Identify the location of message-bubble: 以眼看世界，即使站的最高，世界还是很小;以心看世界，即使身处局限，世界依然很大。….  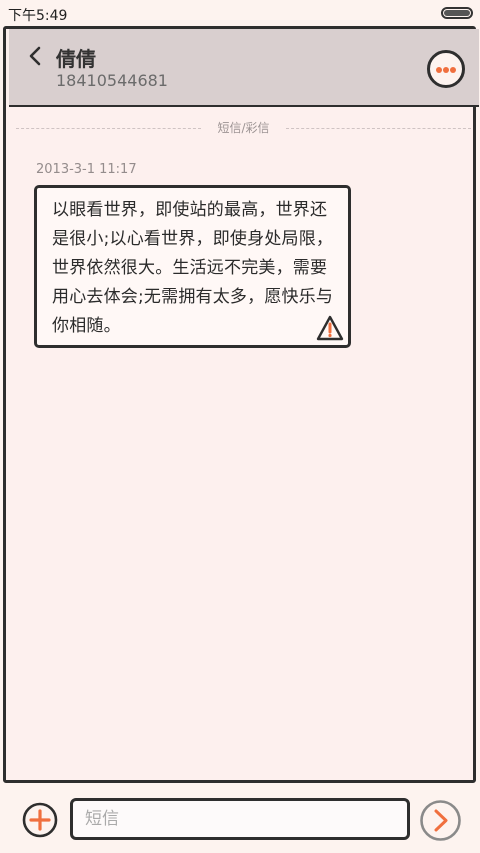
(192, 266).